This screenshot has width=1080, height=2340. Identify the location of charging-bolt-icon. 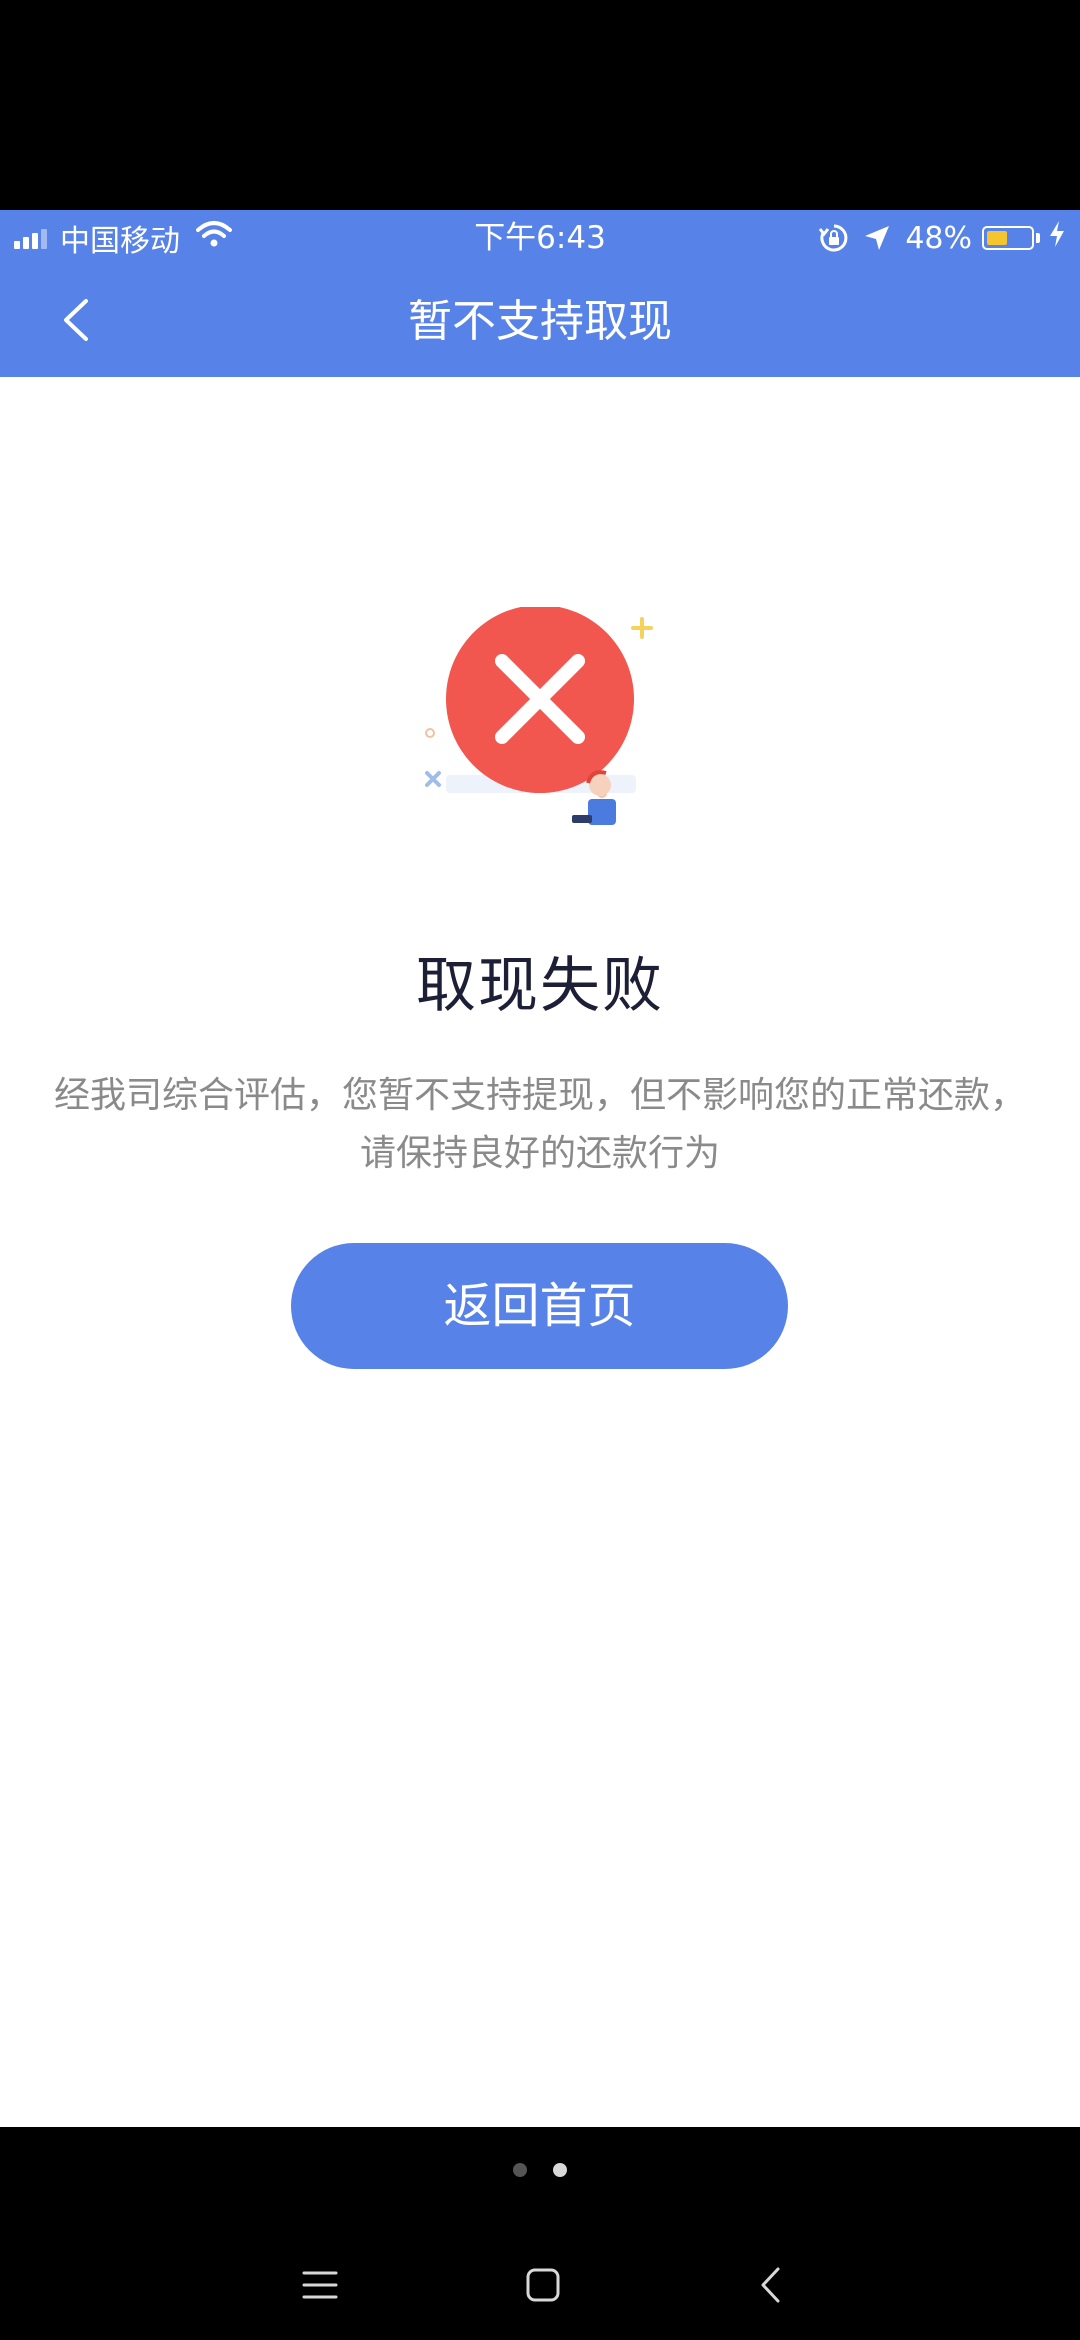
(1057, 238).